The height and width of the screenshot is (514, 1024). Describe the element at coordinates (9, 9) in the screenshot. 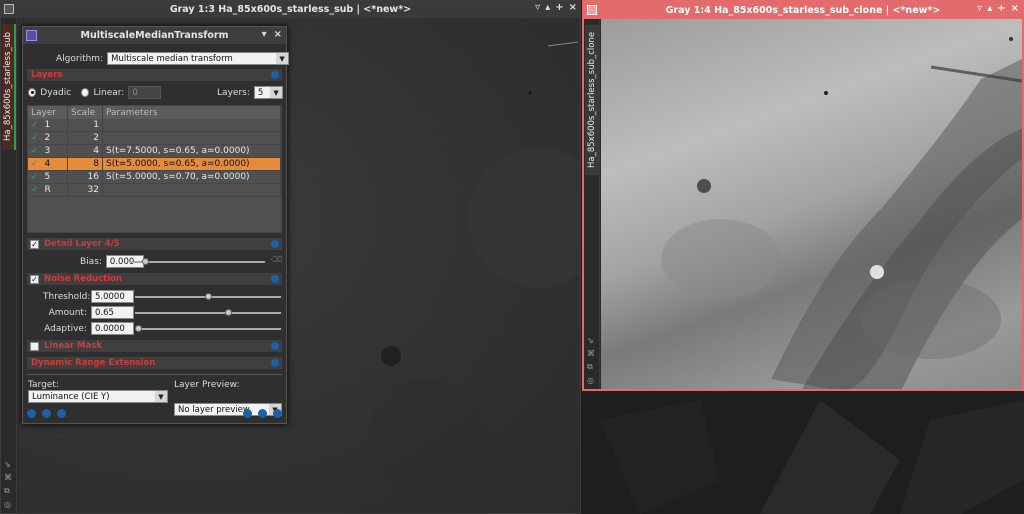

I see `window-icon` at that location.